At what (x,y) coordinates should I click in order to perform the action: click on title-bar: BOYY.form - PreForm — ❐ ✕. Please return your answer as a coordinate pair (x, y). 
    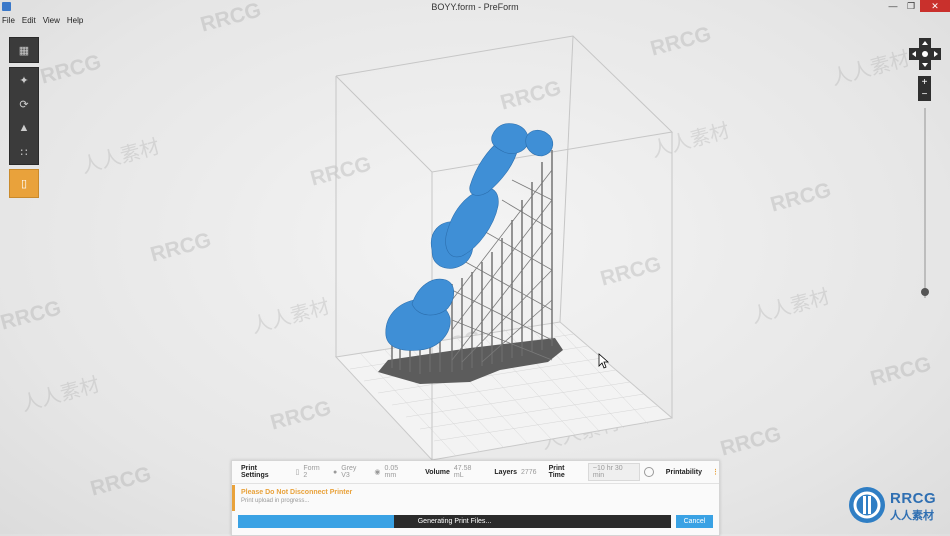
    Looking at the image, I should click on (475, 7).